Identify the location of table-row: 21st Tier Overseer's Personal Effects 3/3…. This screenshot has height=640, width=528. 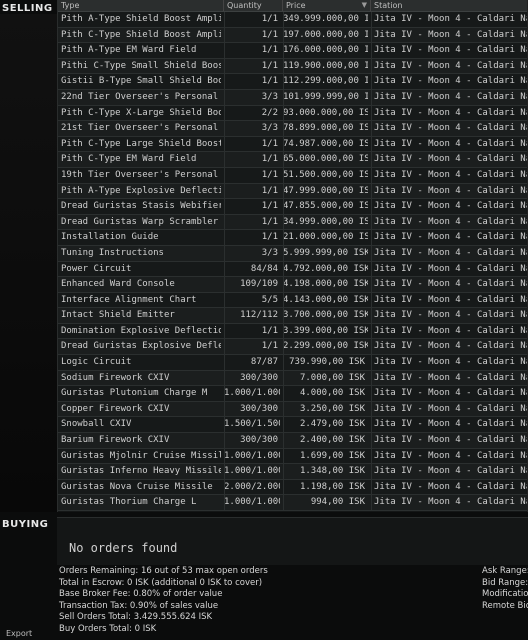
(293, 129).